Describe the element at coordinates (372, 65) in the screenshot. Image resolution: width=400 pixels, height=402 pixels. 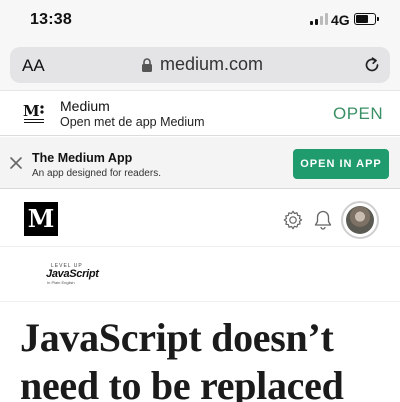
I see `reload-icon` at that location.